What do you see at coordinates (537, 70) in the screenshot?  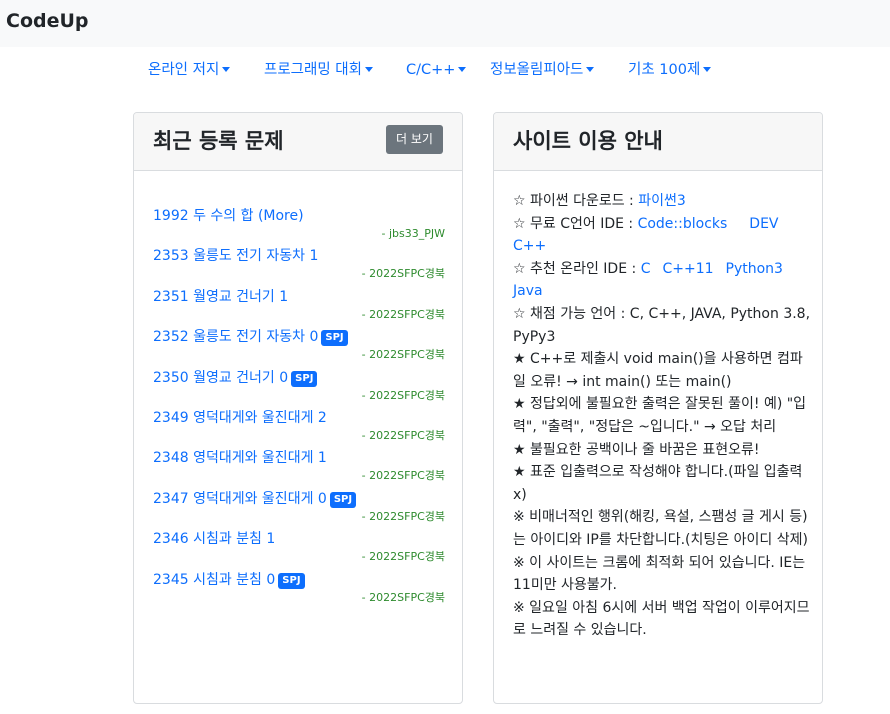 I see `nav-label: 정보올림피아드` at bounding box center [537, 70].